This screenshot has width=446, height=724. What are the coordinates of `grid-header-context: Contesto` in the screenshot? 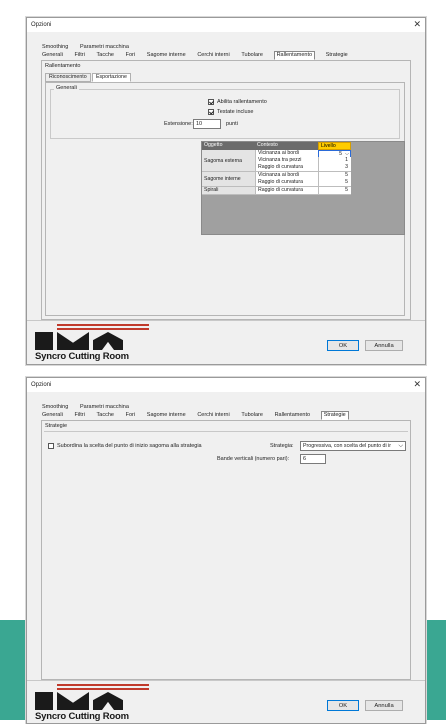 It's located at (286, 146).